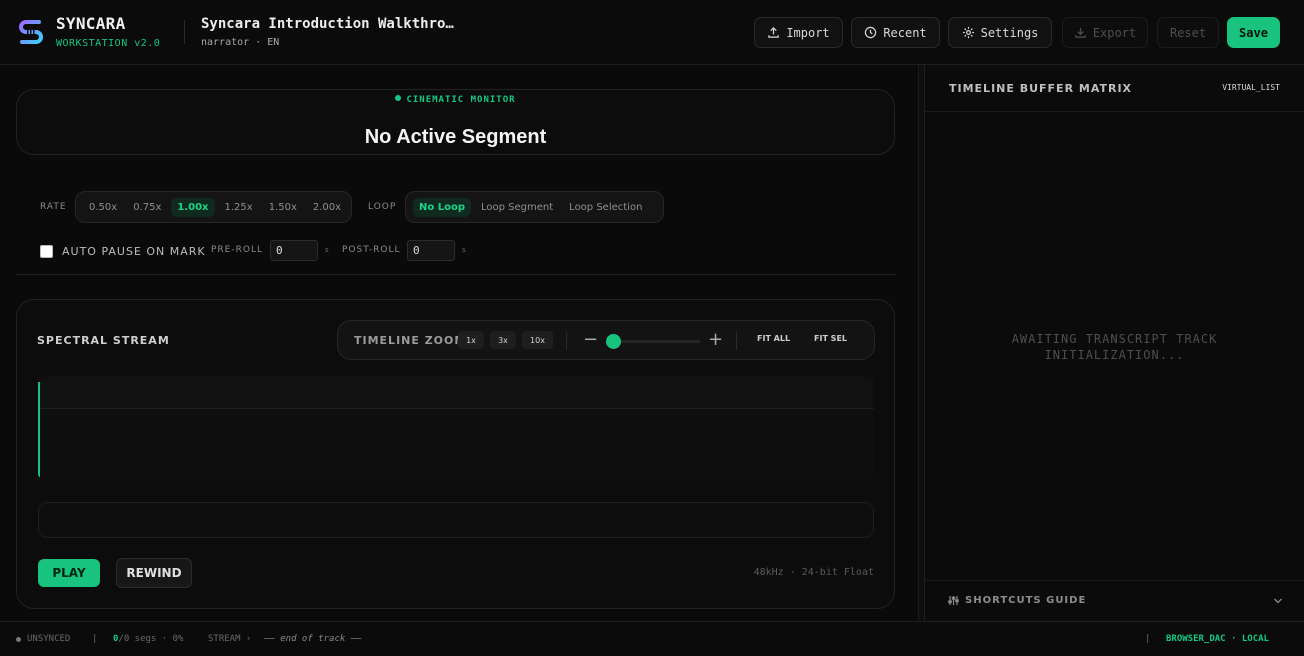 This screenshot has width=1304, height=656. I want to click on gear-icon, so click(968, 32).